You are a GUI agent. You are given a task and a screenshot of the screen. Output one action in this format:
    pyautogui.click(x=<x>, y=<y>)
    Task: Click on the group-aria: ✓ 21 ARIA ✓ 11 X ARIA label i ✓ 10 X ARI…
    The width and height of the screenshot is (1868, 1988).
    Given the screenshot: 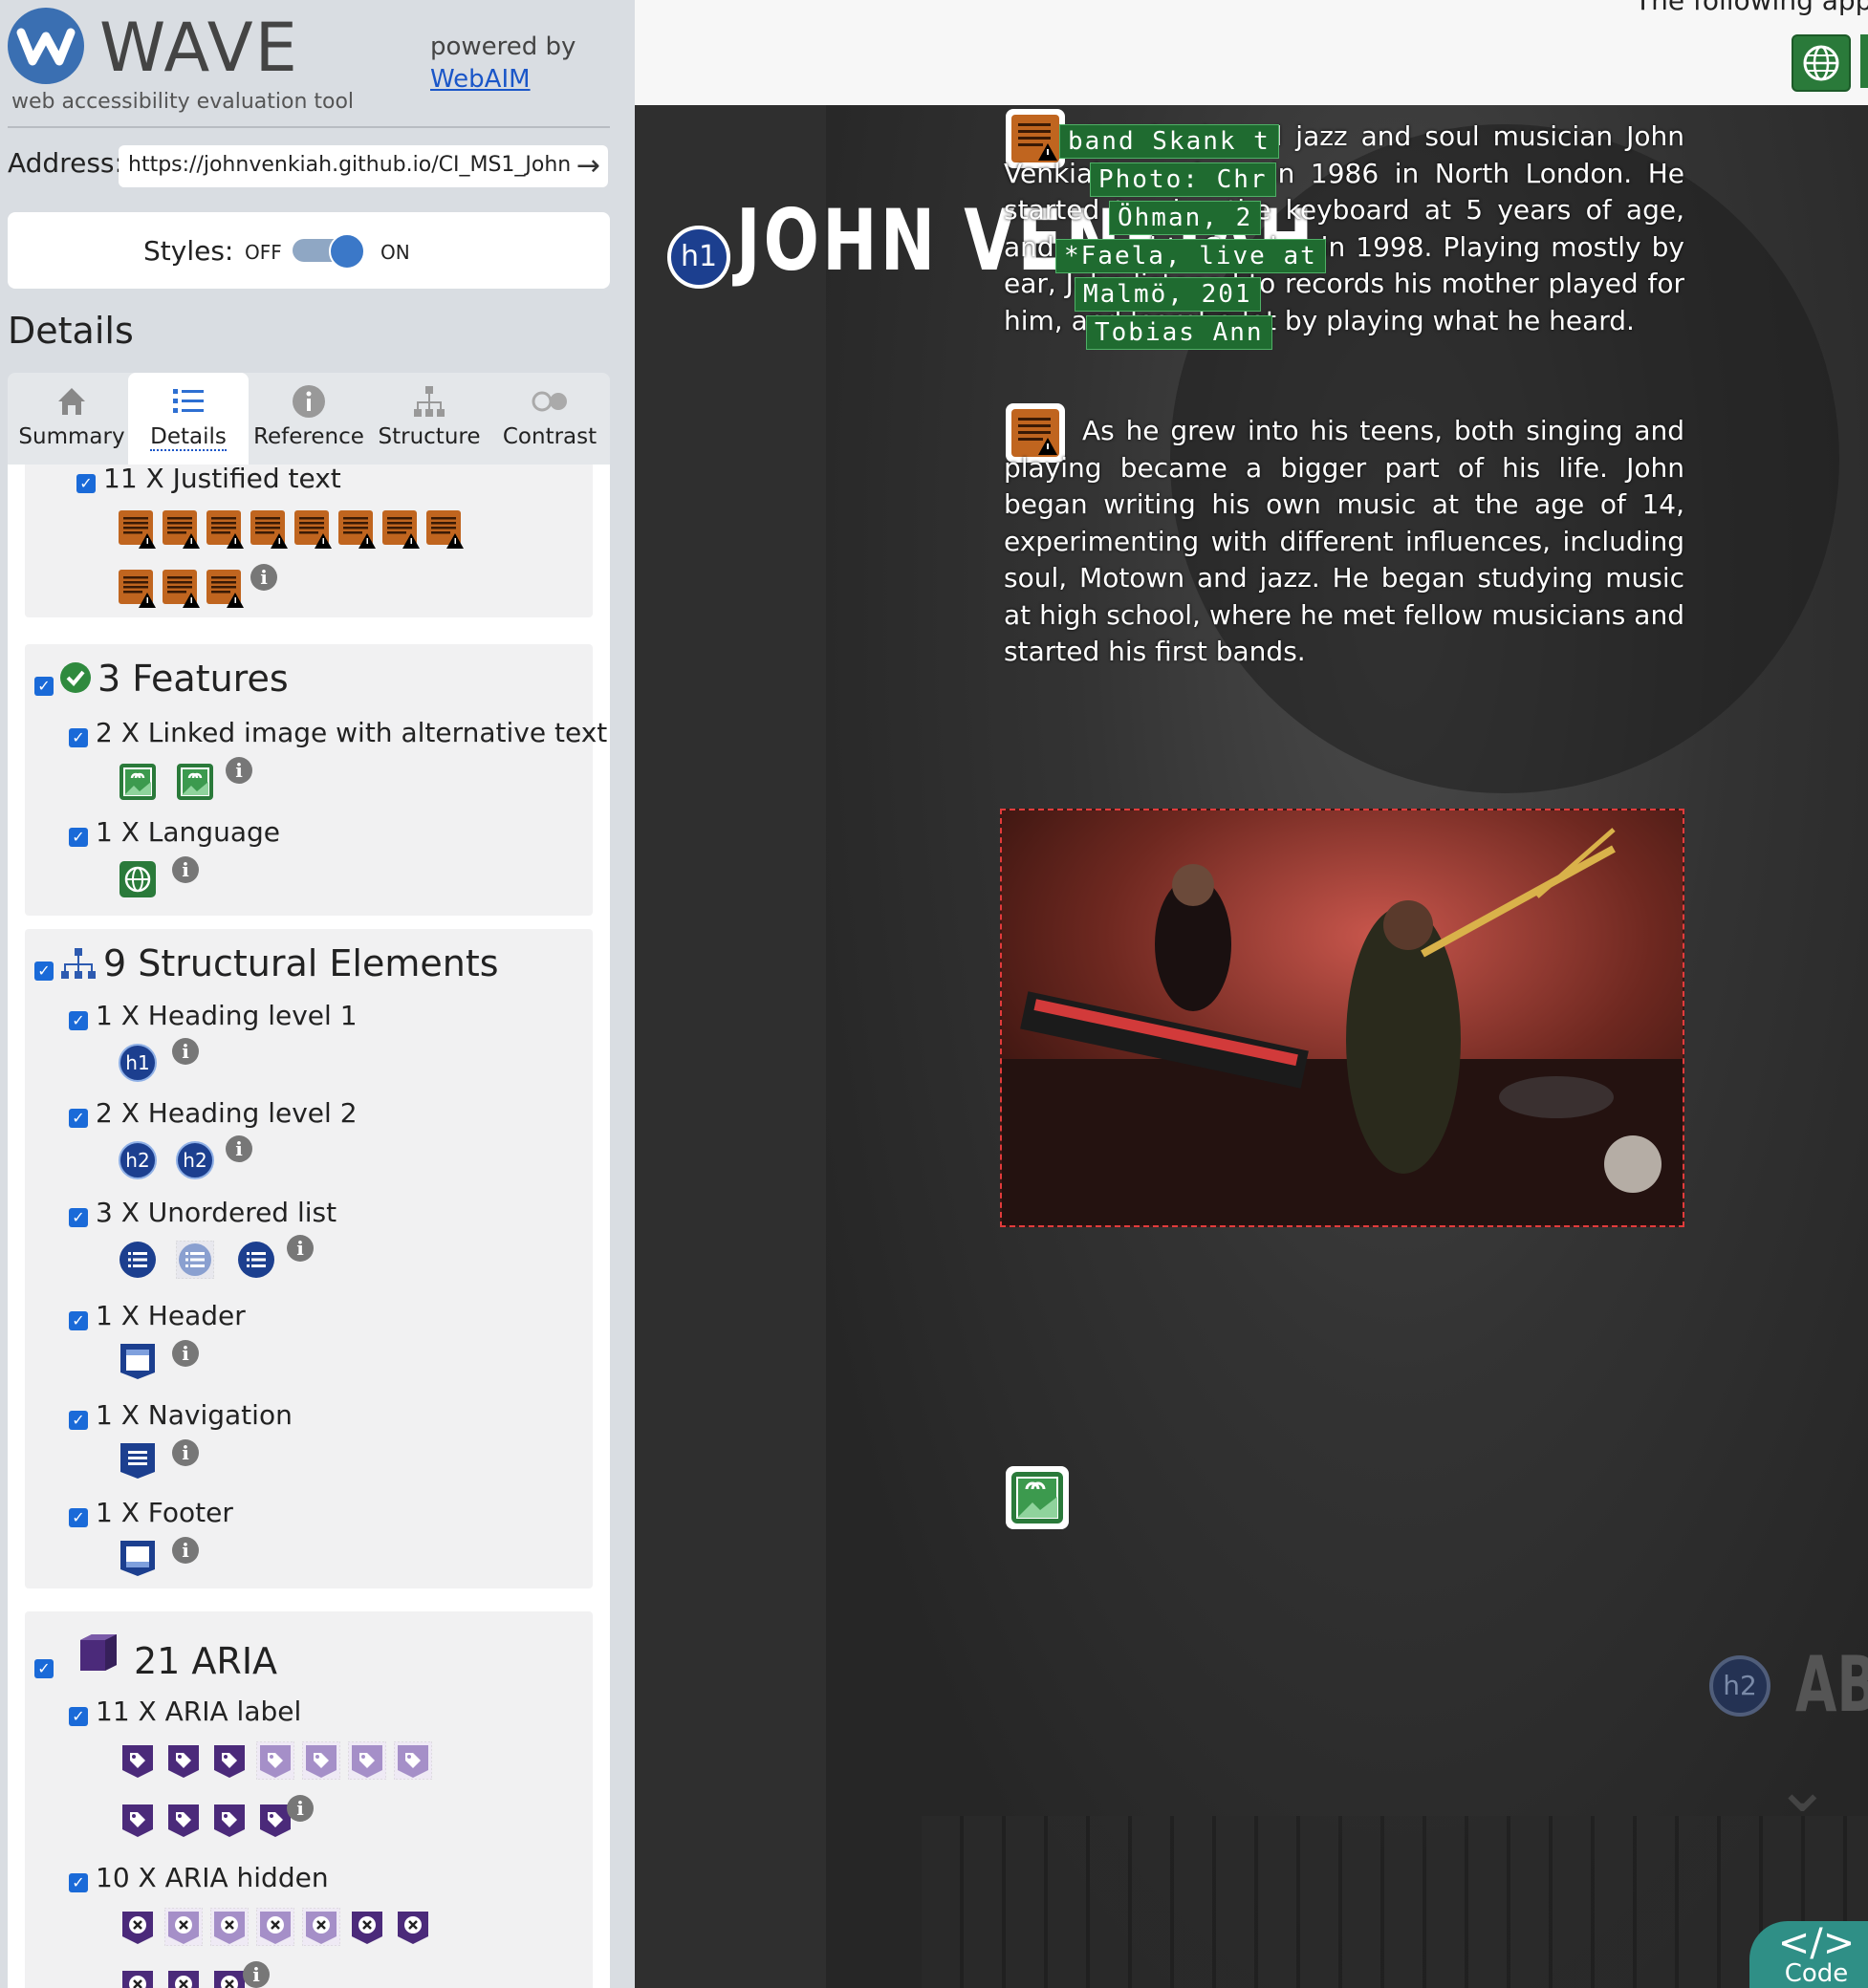 What is the action you would take?
    pyautogui.click(x=309, y=1799)
    